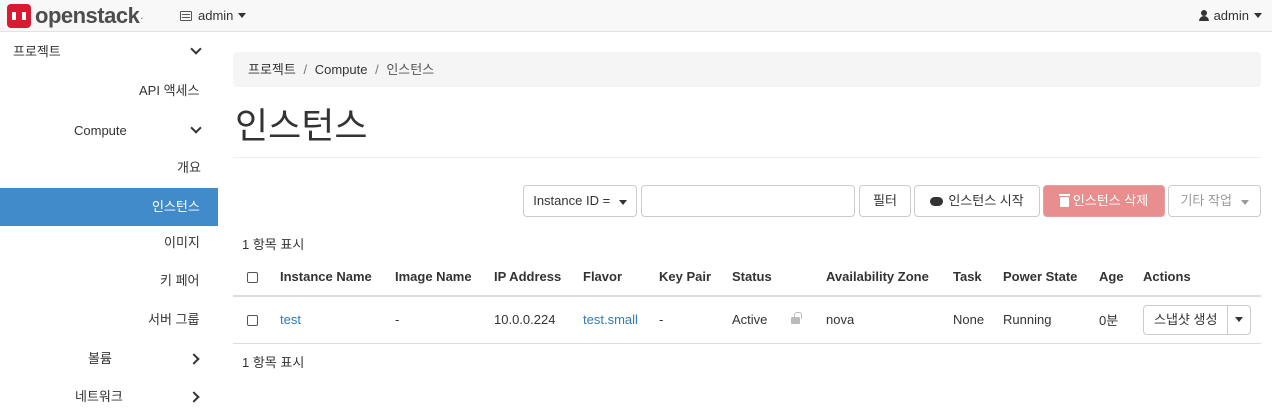 The height and width of the screenshot is (420, 1272). What do you see at coordinates (1051, 277) in the screenshot?
I see `col-power-state: Power State` at bounding box center [1051, 277].